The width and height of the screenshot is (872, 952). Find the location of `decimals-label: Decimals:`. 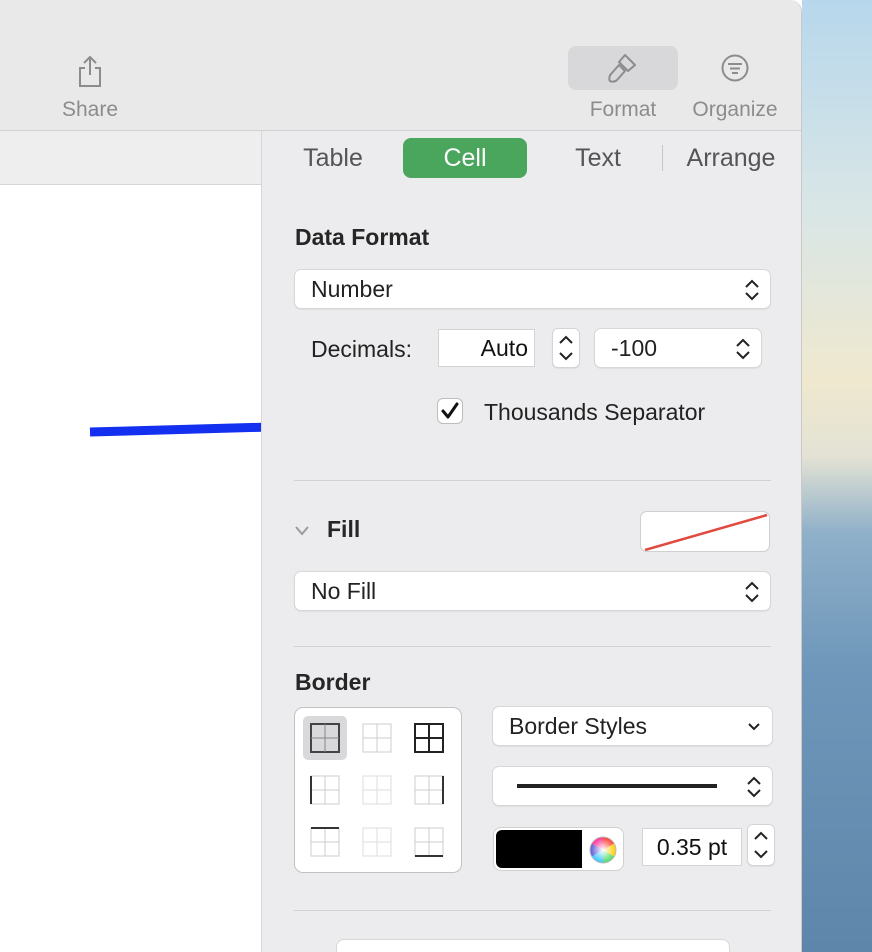

decimals-label: Decimals: is located at coordinates (361, 349).